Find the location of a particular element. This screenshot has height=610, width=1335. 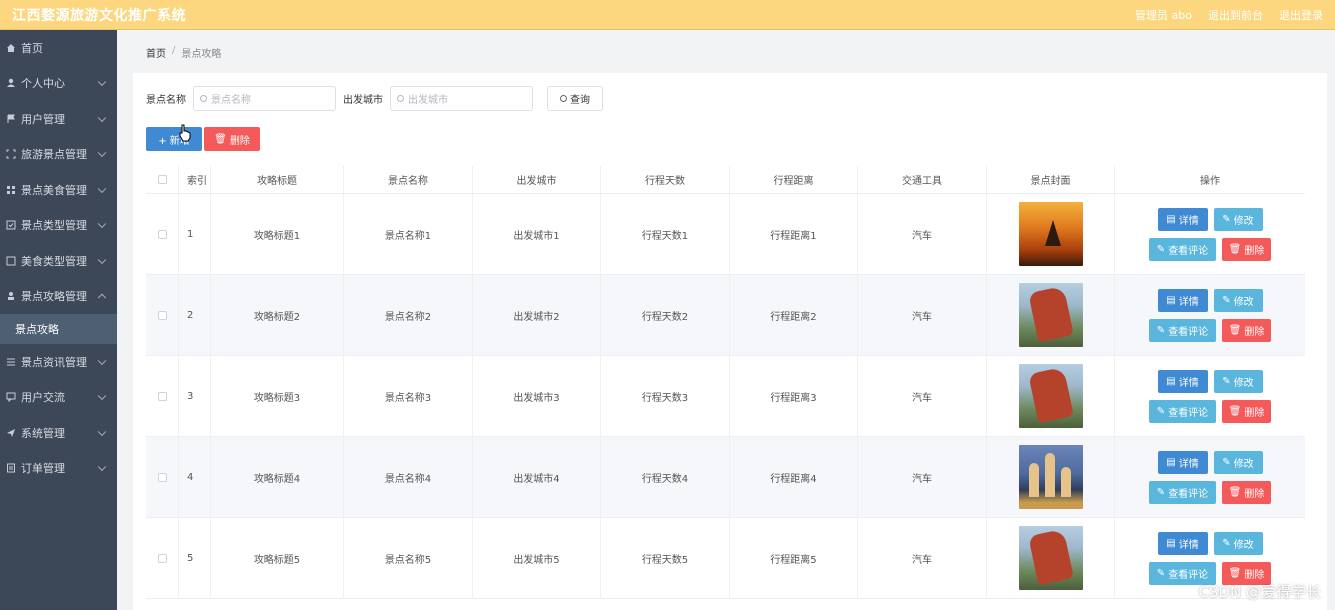

city-input: 出发城市 is located at coordinates (461, 98).